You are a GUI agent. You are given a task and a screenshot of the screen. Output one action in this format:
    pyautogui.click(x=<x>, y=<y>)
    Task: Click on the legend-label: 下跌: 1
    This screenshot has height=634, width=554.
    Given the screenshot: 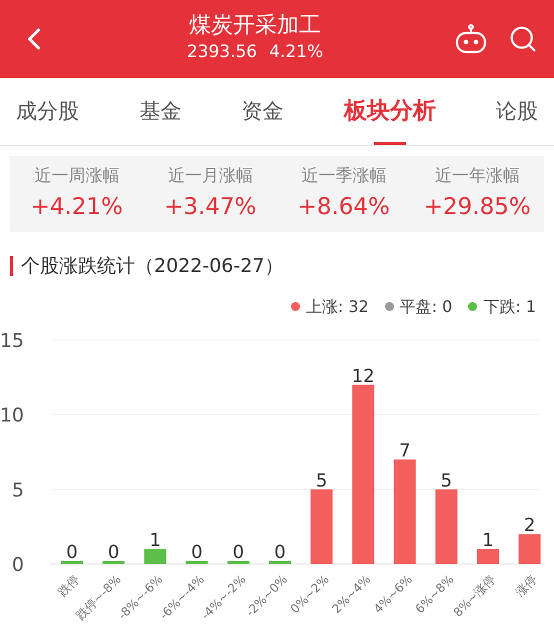 What is the action you would take?
    pyautogui.click(x=509, y=307)
    